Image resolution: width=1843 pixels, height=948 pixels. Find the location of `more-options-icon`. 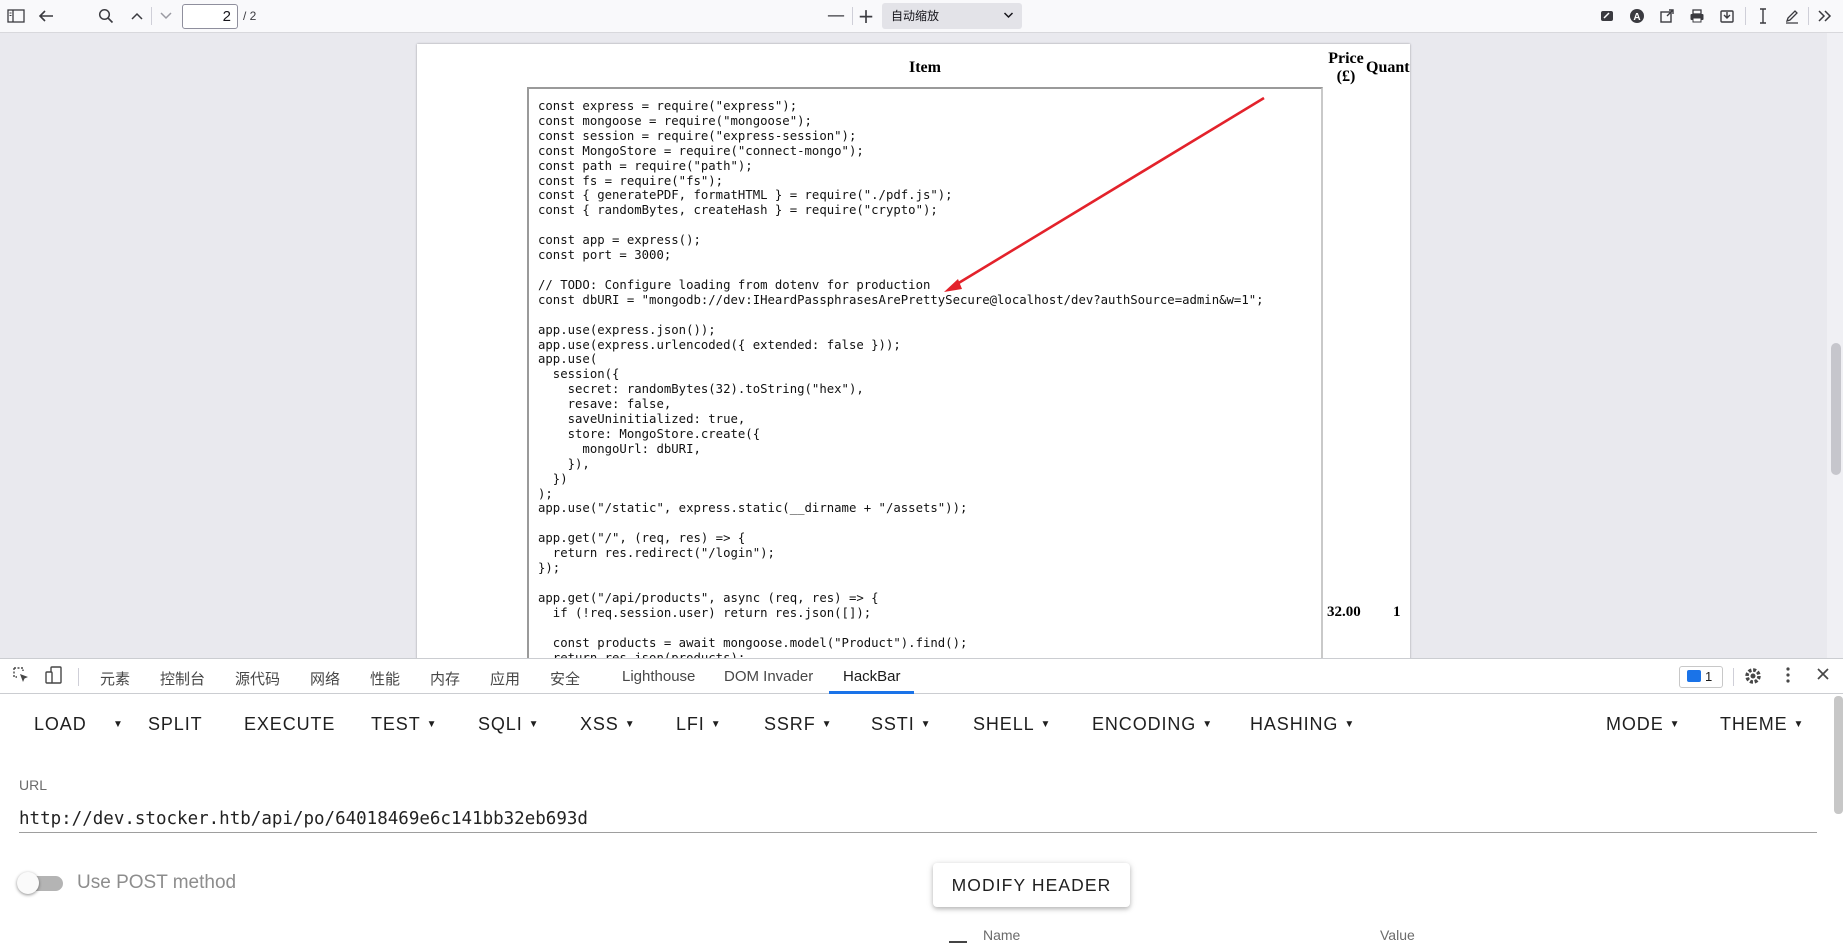

more-options-icon is located at coordinates (1788, 676).